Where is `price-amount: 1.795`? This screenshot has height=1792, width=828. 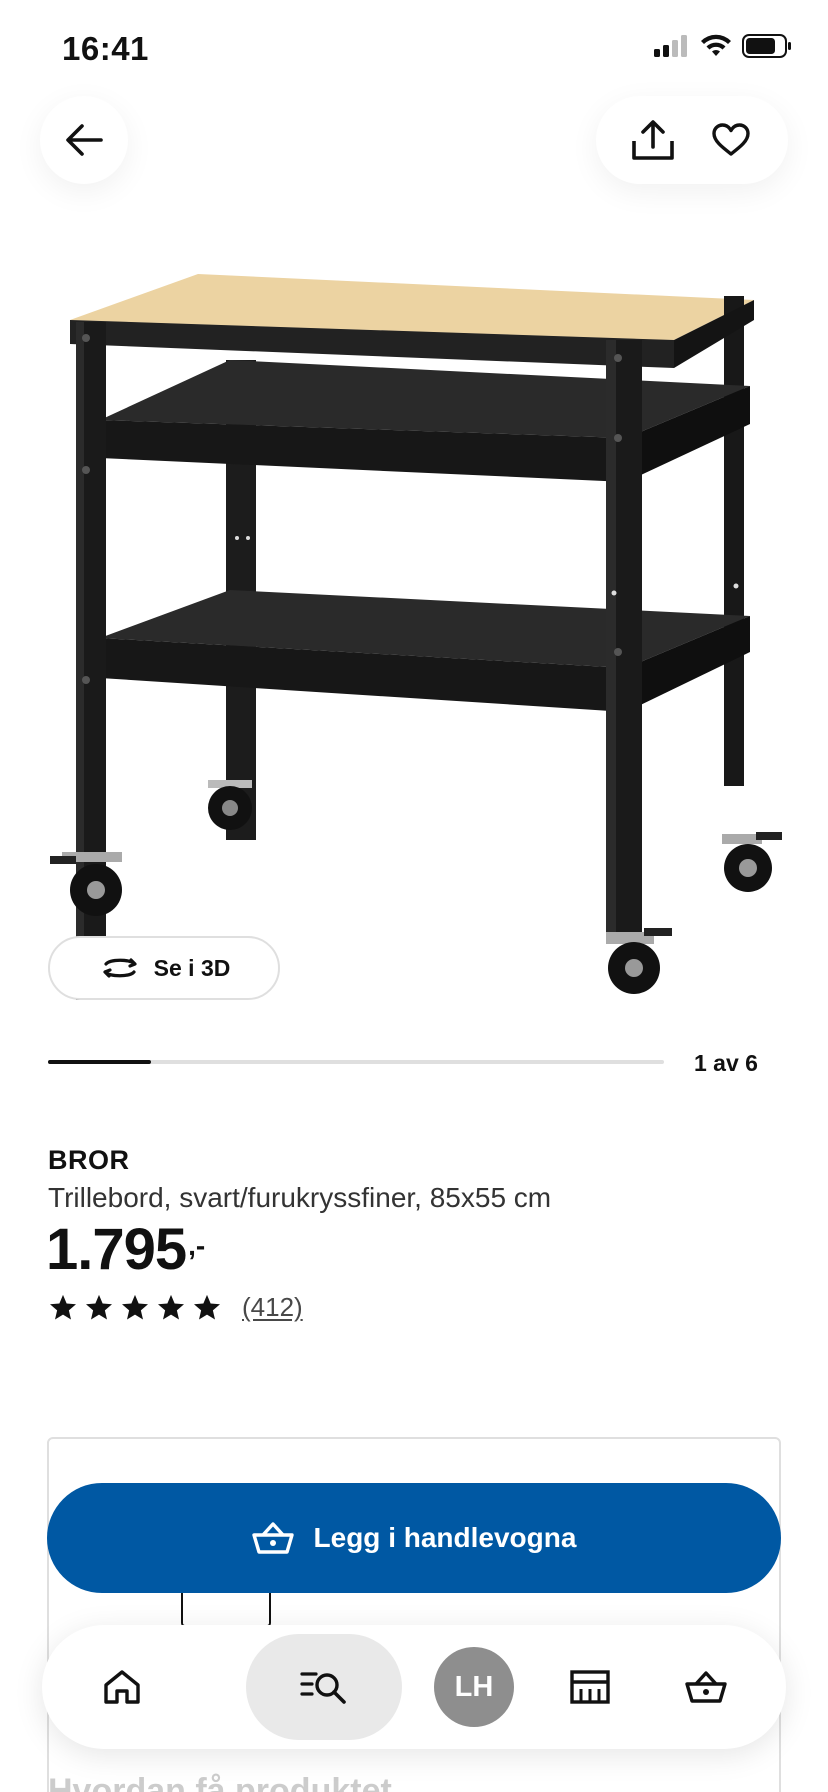 price-amount: 1.795 is located at coordinates (116, 1249).